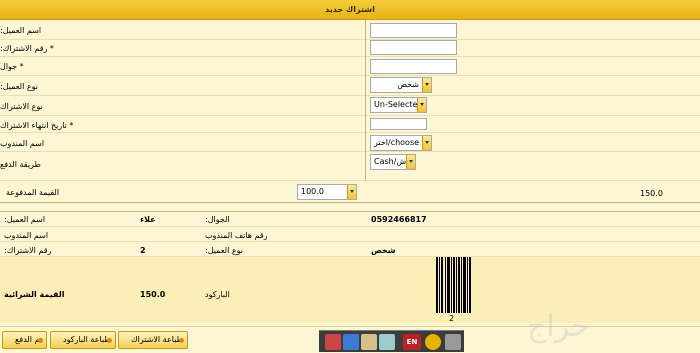  What do you see at coordinates (312, 191) in the screenshot?
I see `paid-value-input-value: 100.0` at bounding box center [312, 191].